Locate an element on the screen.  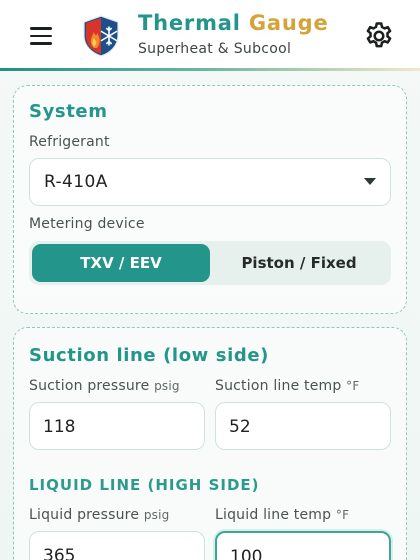
app-subtitle: Superheat & Subcool is located at coordinates (215, 49).